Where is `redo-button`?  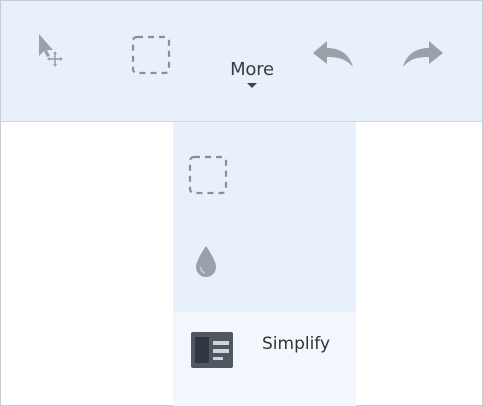
redo-button is located at coordinates (423, 55).